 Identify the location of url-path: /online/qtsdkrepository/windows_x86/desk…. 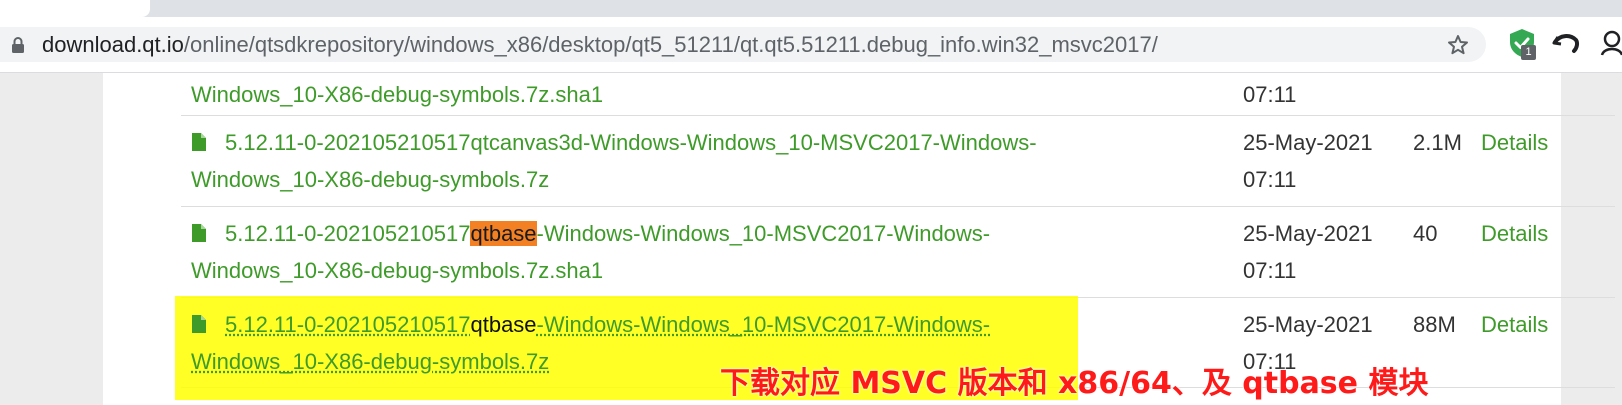
(670, 44).